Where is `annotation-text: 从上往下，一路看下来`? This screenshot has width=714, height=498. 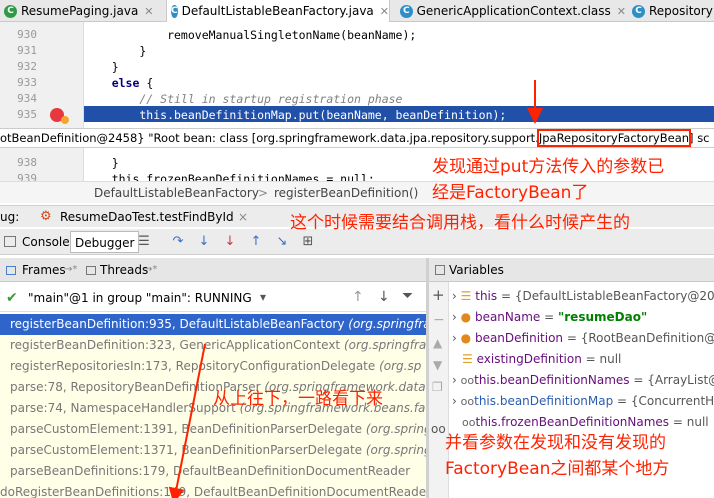
annotation-text: 从上往下，一路看下来 is located at coordinates (298, 399).